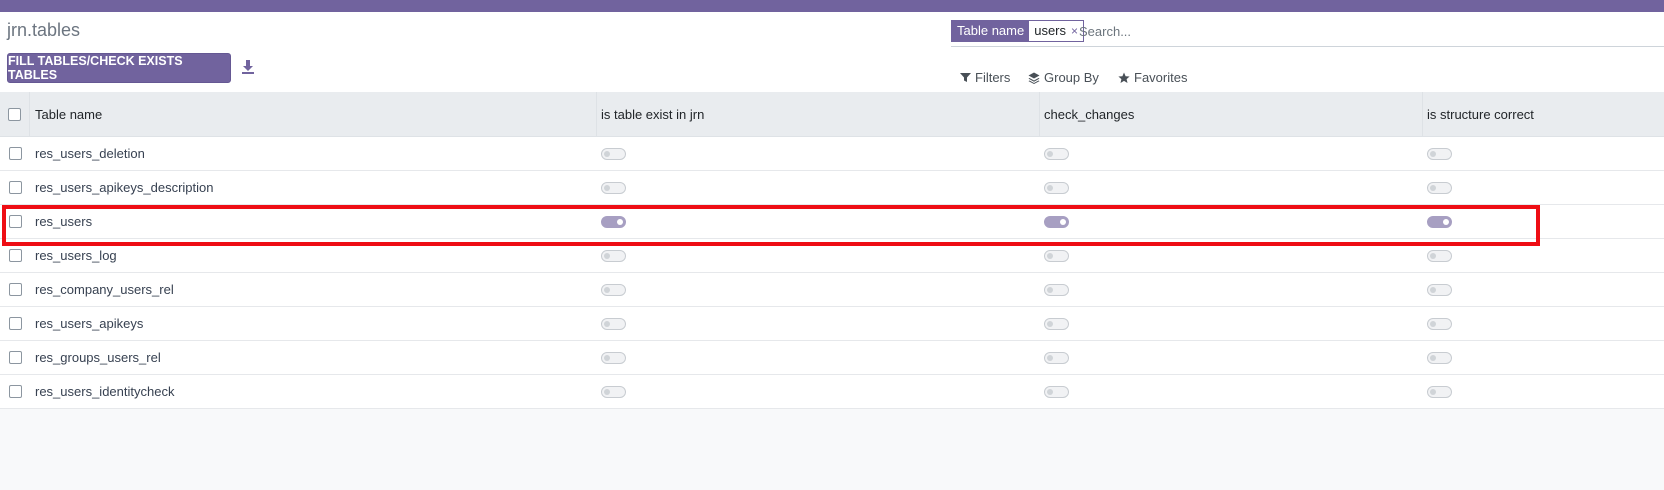  What do you see at coordinates (314, 323) in the screenshot?
I see `table-name-cell: res_users_apikeys` at bounding box center [314, 323].